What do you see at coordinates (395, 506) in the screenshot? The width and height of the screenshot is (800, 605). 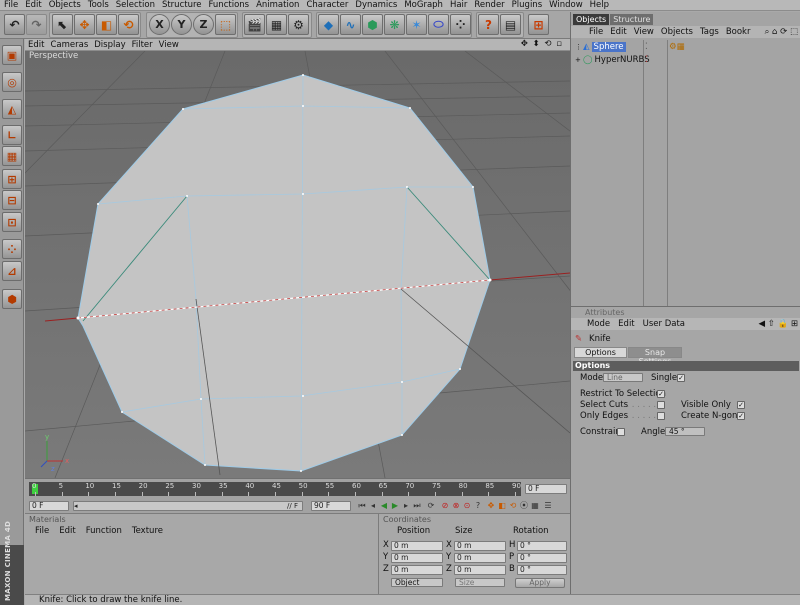 I see `play-icon: ▶` at bounding box center [395, 506].